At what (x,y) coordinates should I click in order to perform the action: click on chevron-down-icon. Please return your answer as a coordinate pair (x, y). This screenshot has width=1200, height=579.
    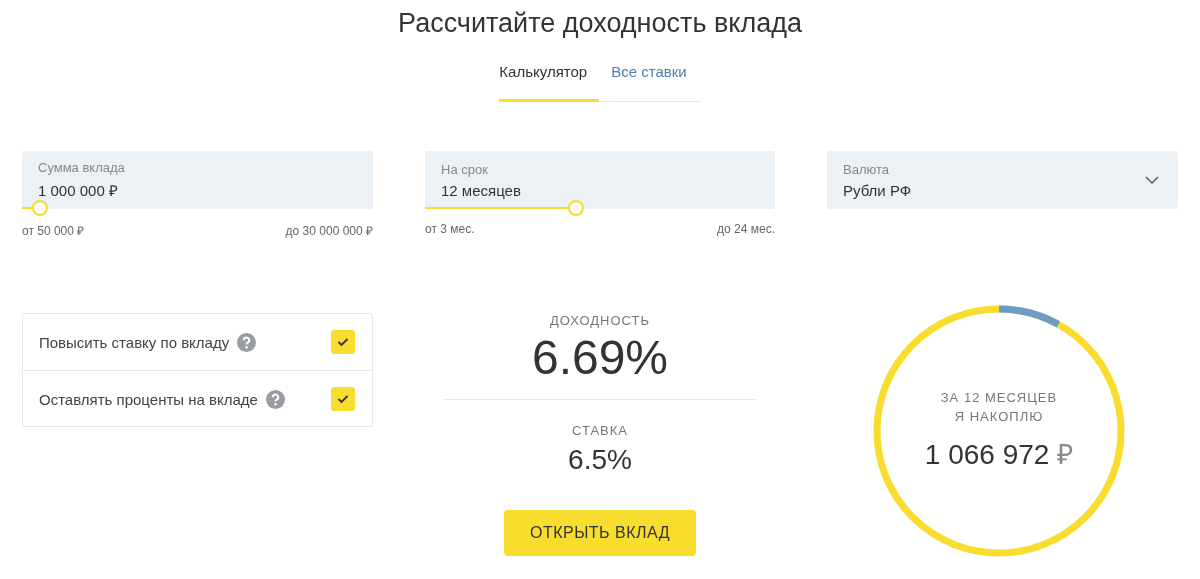
    Looking at the image, I should click on (1152, 180).